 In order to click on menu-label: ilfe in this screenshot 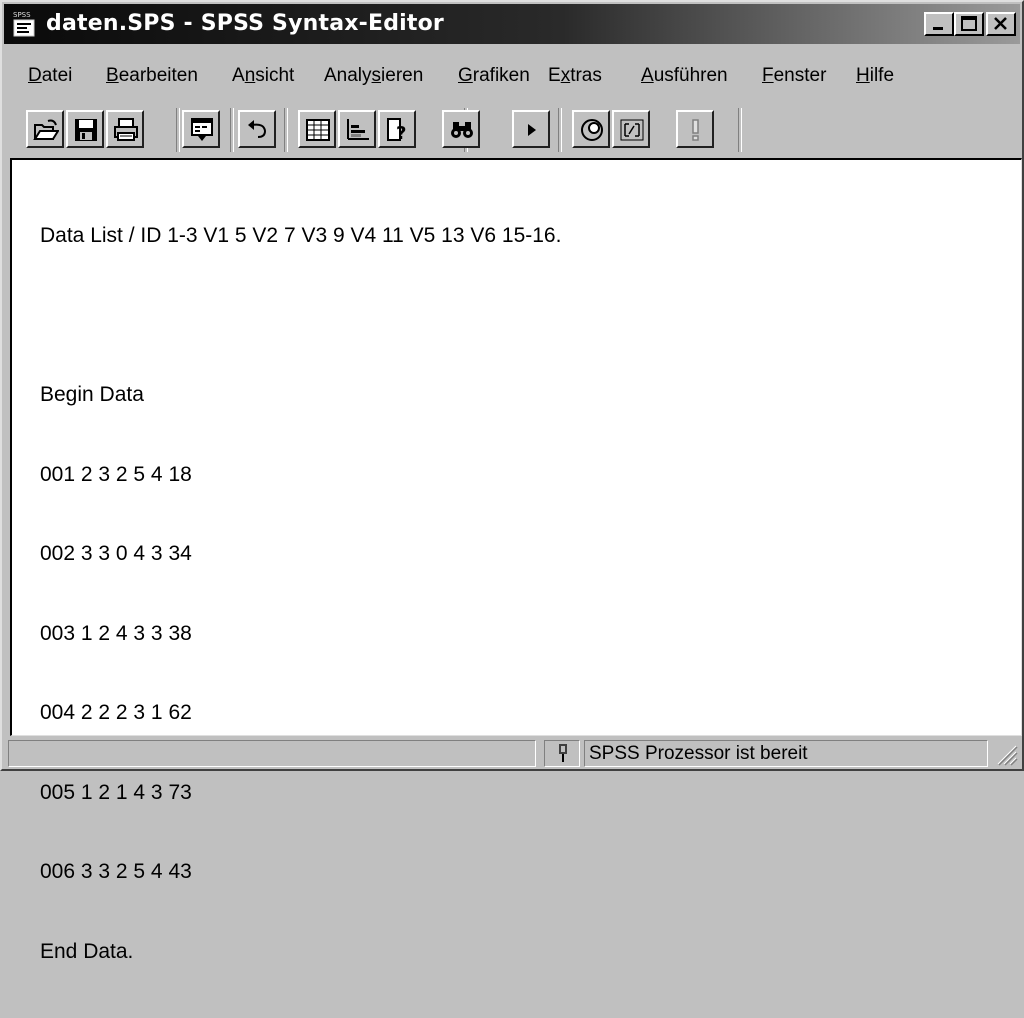, I will do `click(882, 75)`.